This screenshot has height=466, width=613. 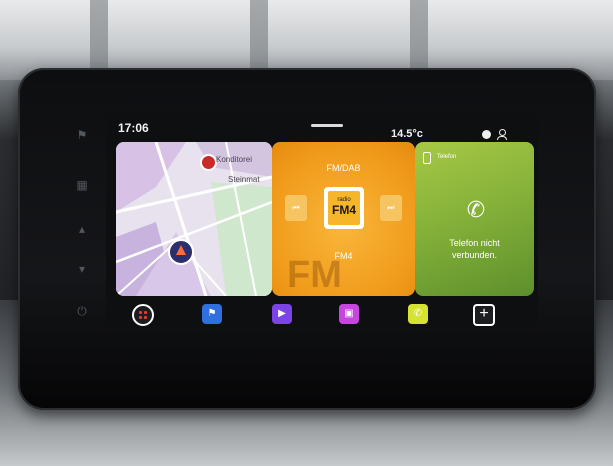 I want to click on side-control-strip: ⚑ ▦ ▴ ▾ ⏻, so click(x=86, y=225).